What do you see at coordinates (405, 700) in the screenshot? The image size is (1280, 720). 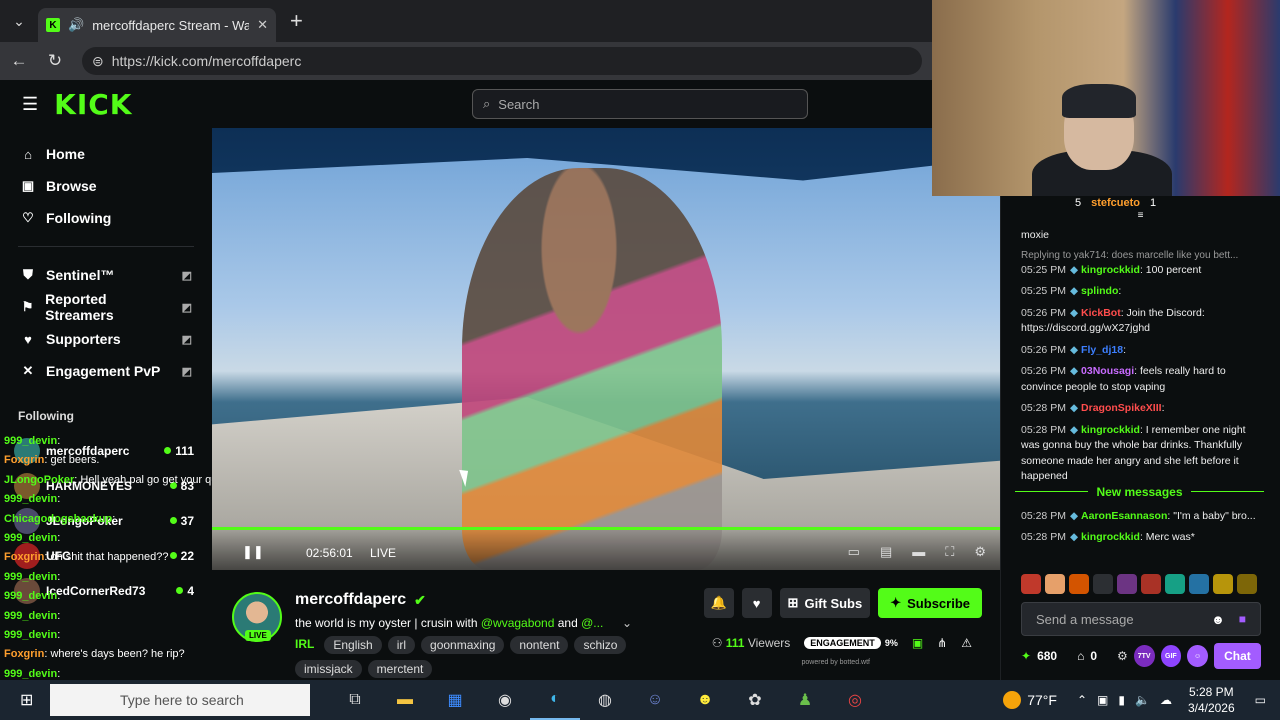 I see `file-explorer-icon: ▬` at bounding box center [405, 700].